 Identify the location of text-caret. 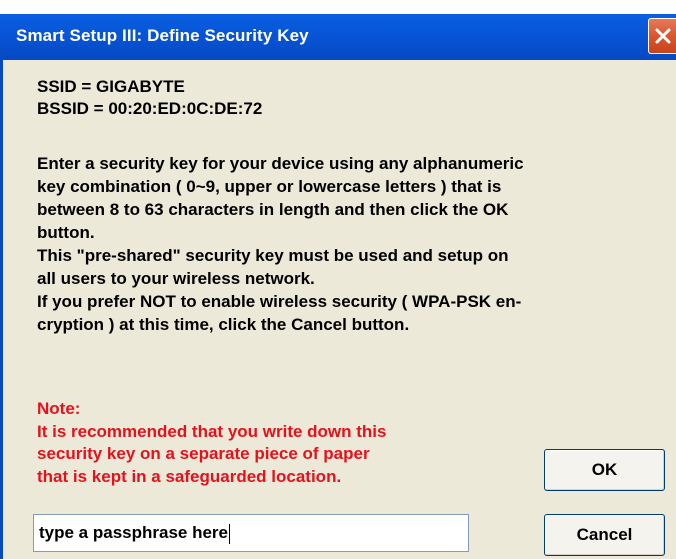
(229, 533).